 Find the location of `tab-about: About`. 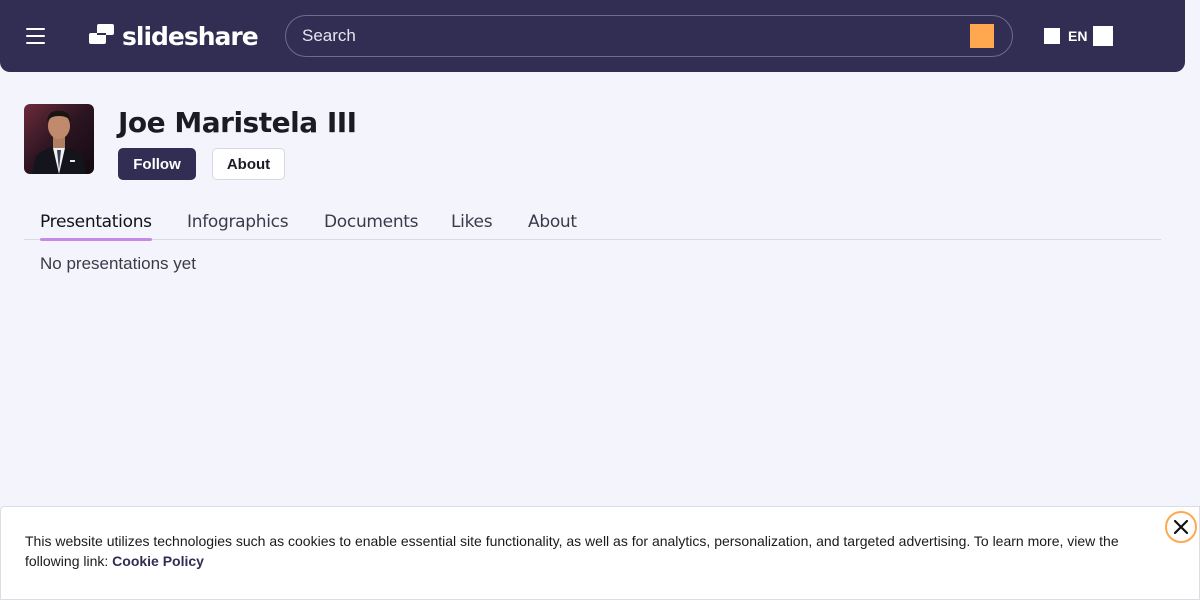

tab-about: About is located at coordinates (552, 222).